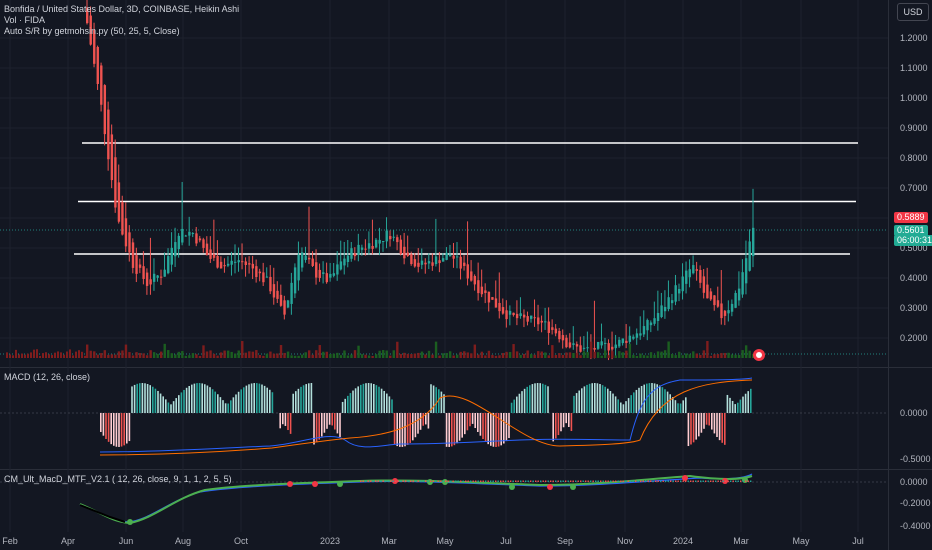 This screenshot has width=932, height=550. Describe the element at coordinates (914, 68) in the screenshot. I see `y-tick-label: 1.1000` at that location.